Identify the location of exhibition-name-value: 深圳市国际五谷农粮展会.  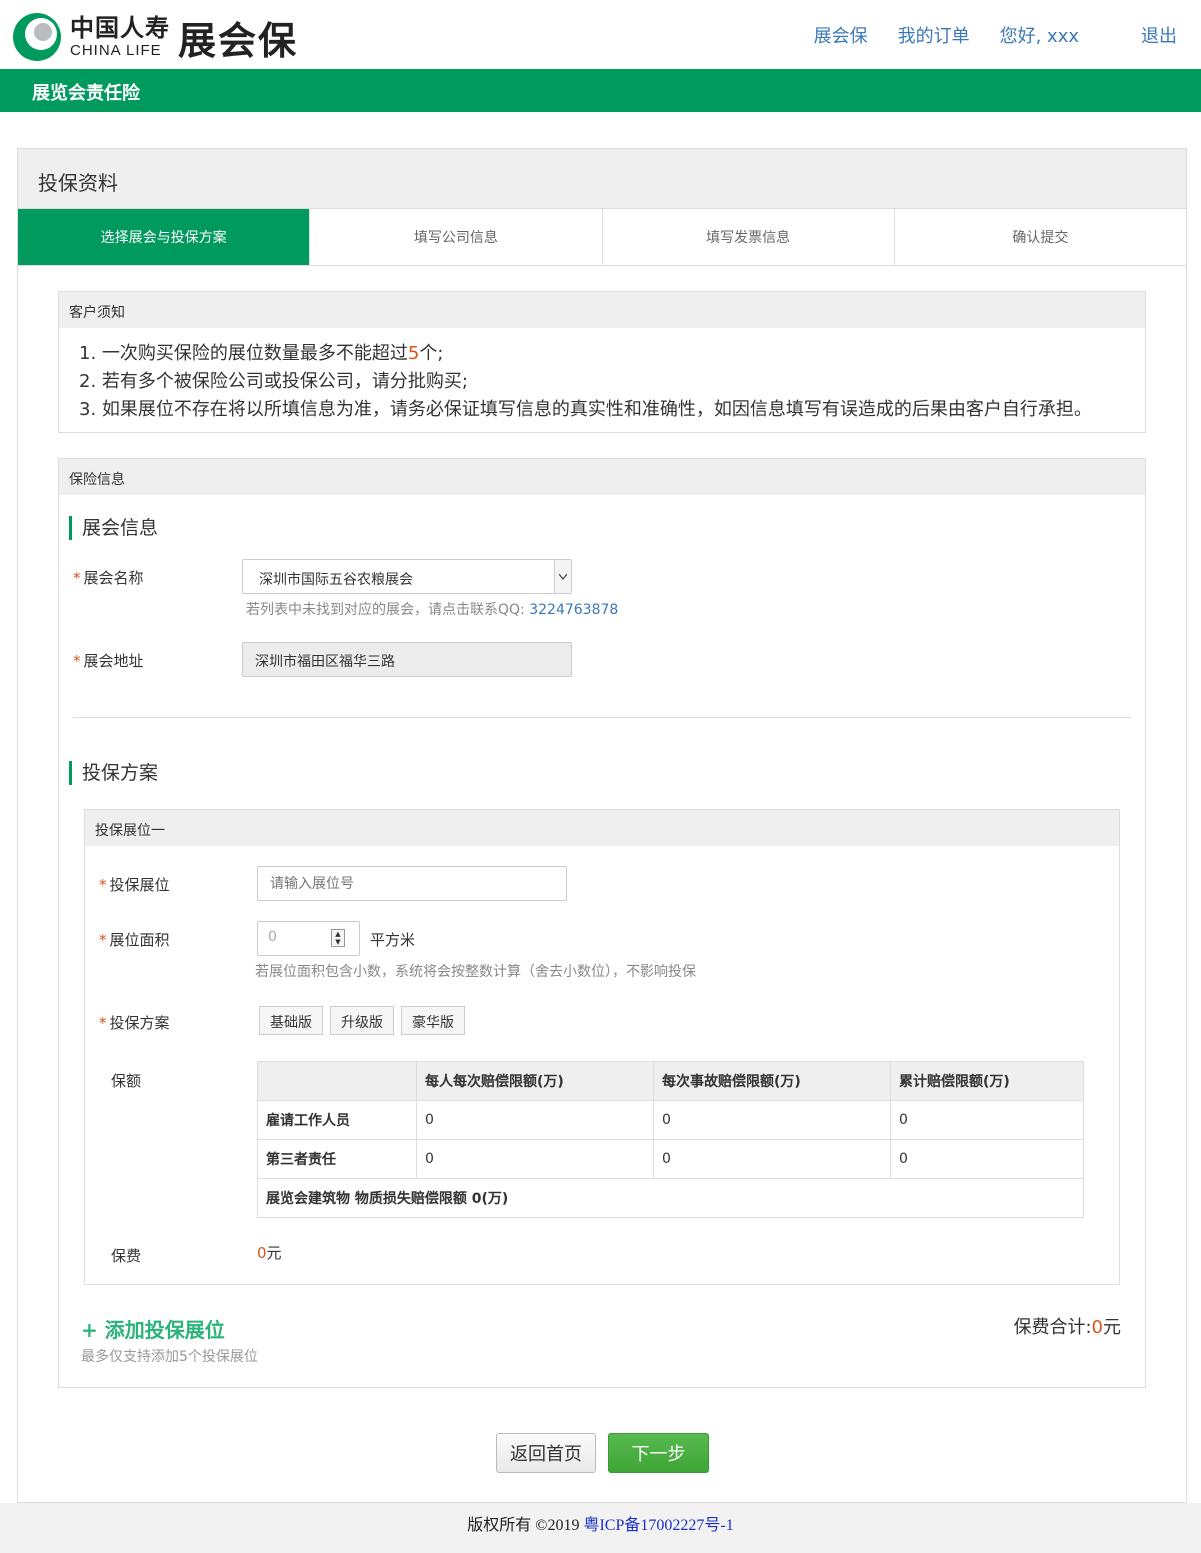
(336, 580).